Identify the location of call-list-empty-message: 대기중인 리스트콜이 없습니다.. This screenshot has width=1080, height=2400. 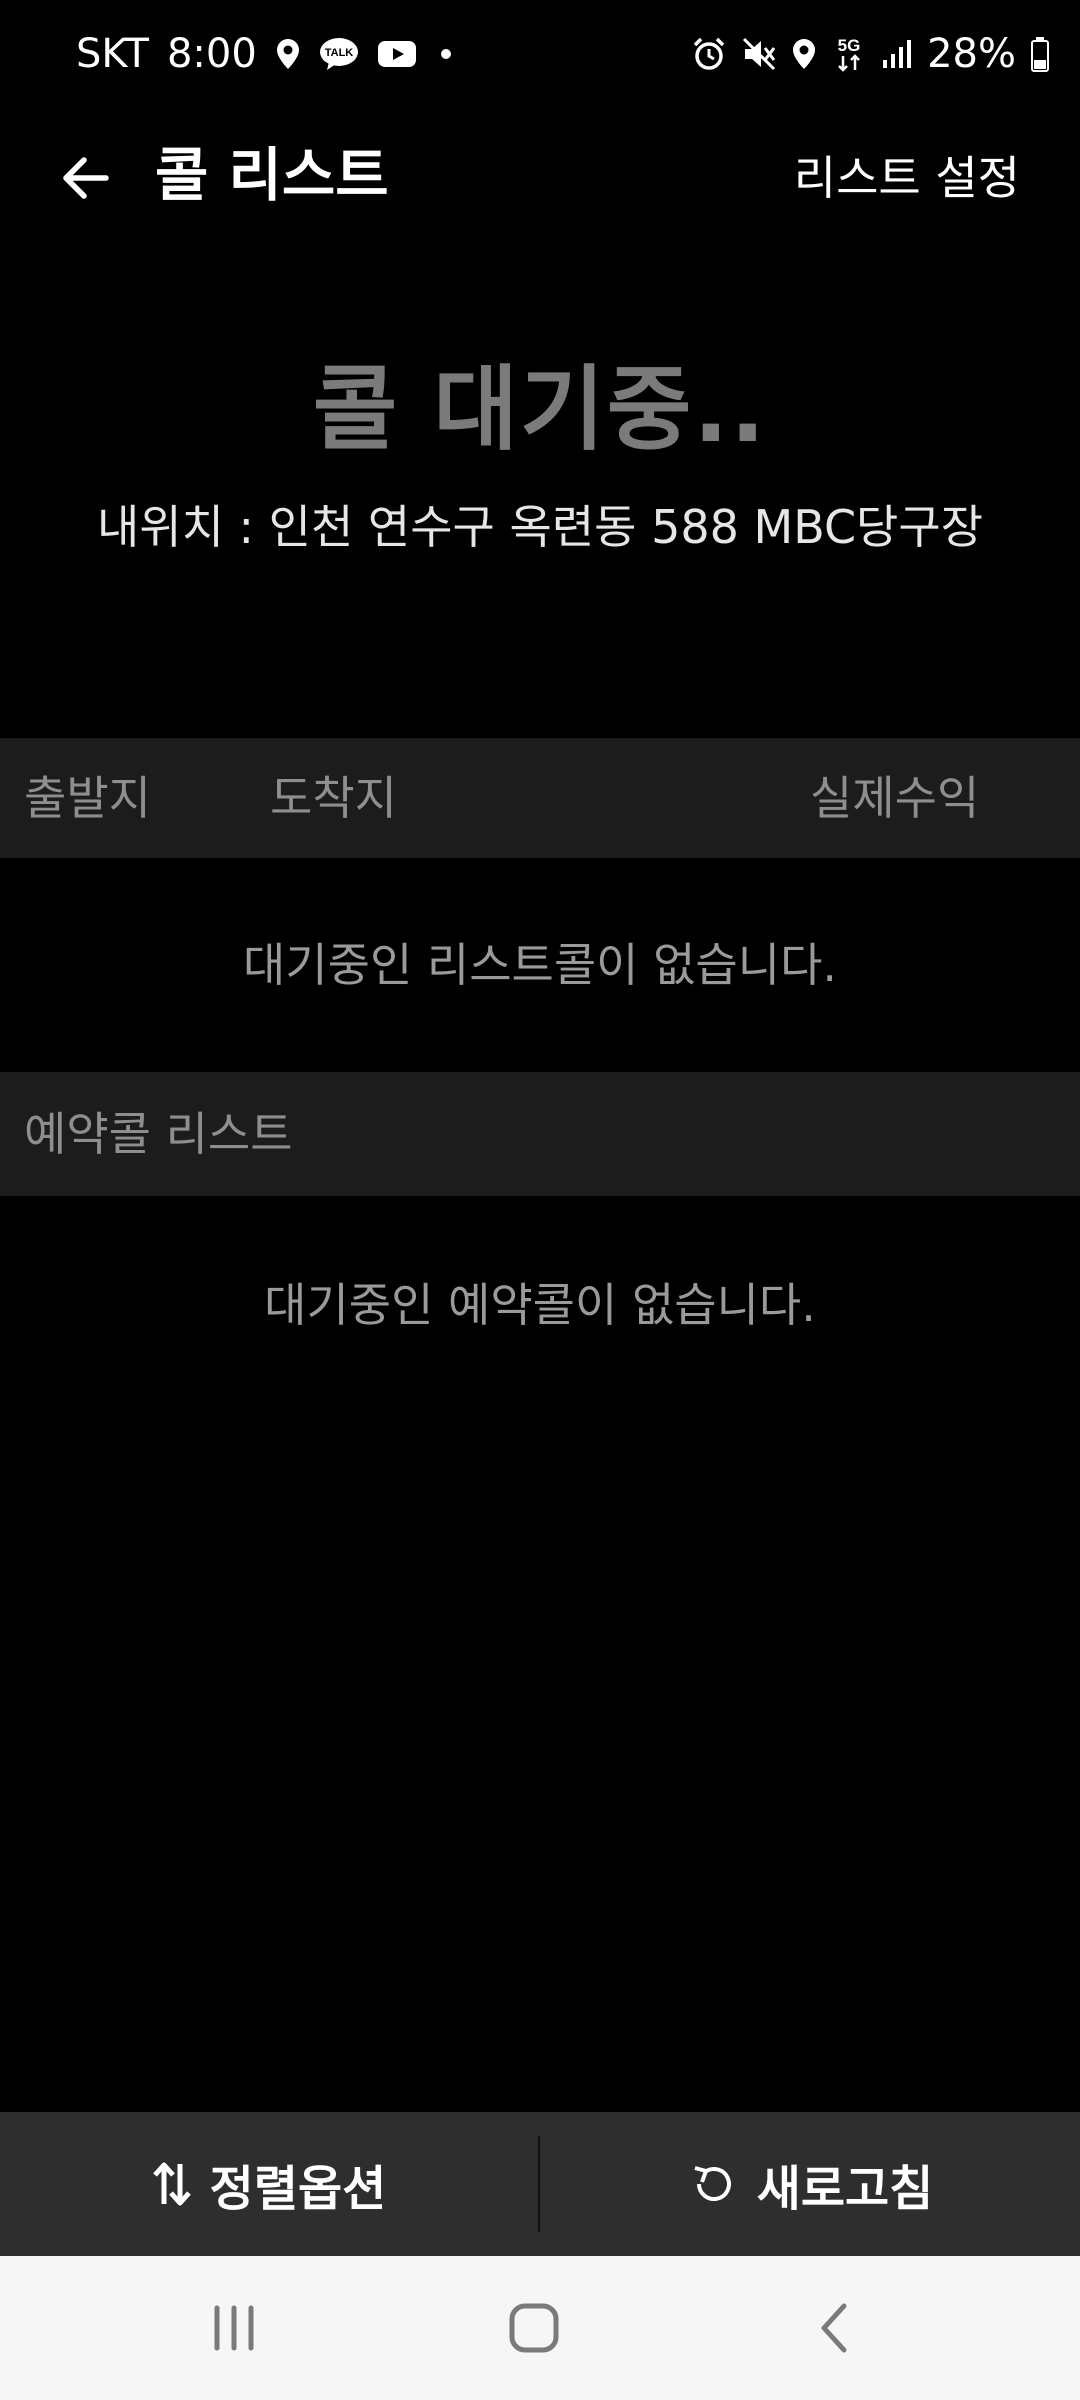
(540, 965).